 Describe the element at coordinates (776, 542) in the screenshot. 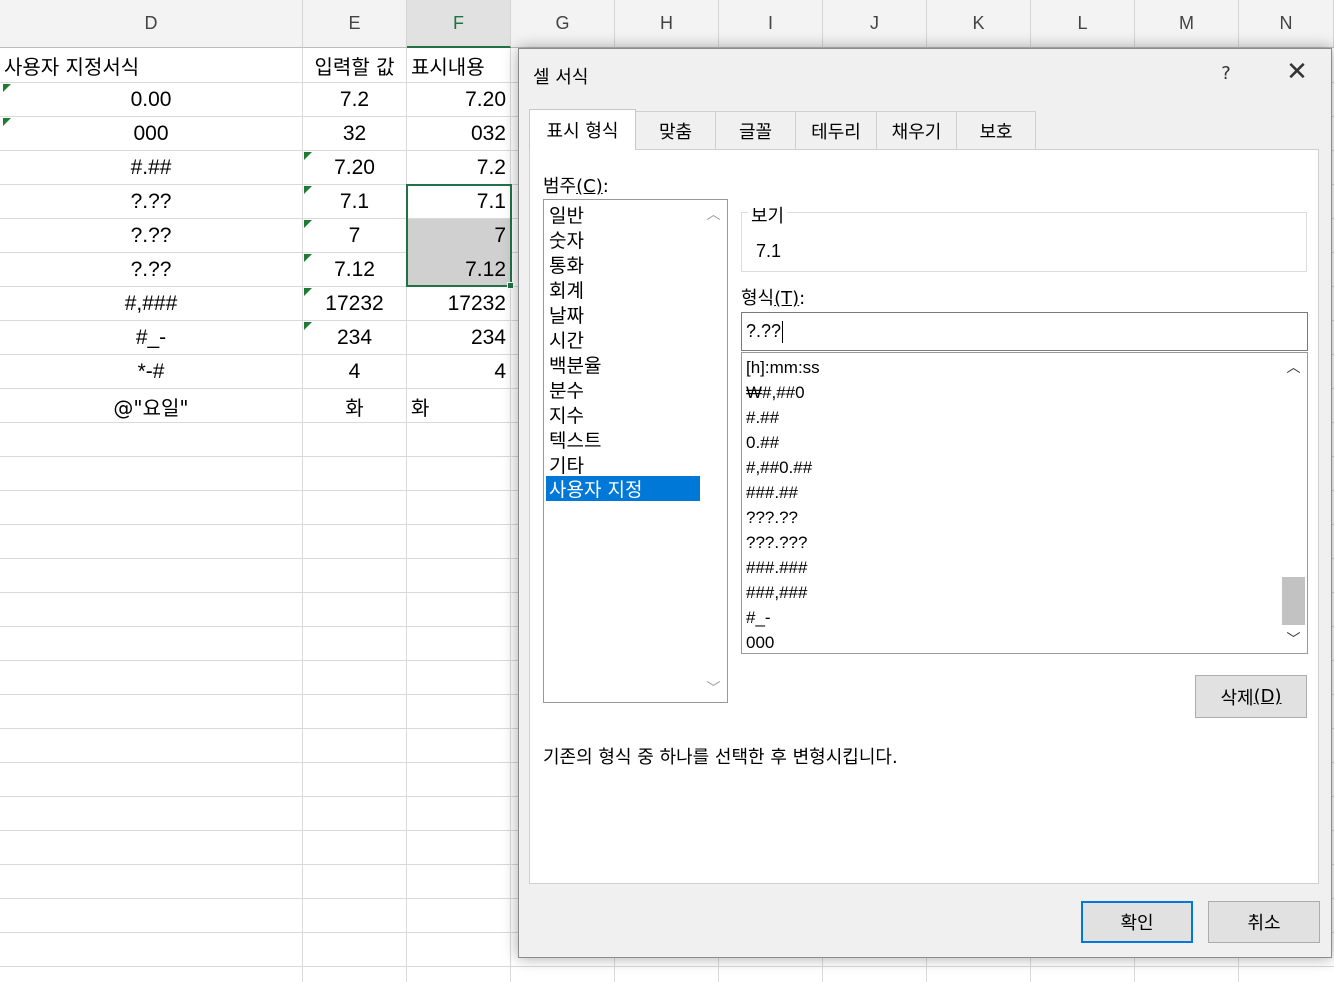

I see `format-item: ???.???` at that location.